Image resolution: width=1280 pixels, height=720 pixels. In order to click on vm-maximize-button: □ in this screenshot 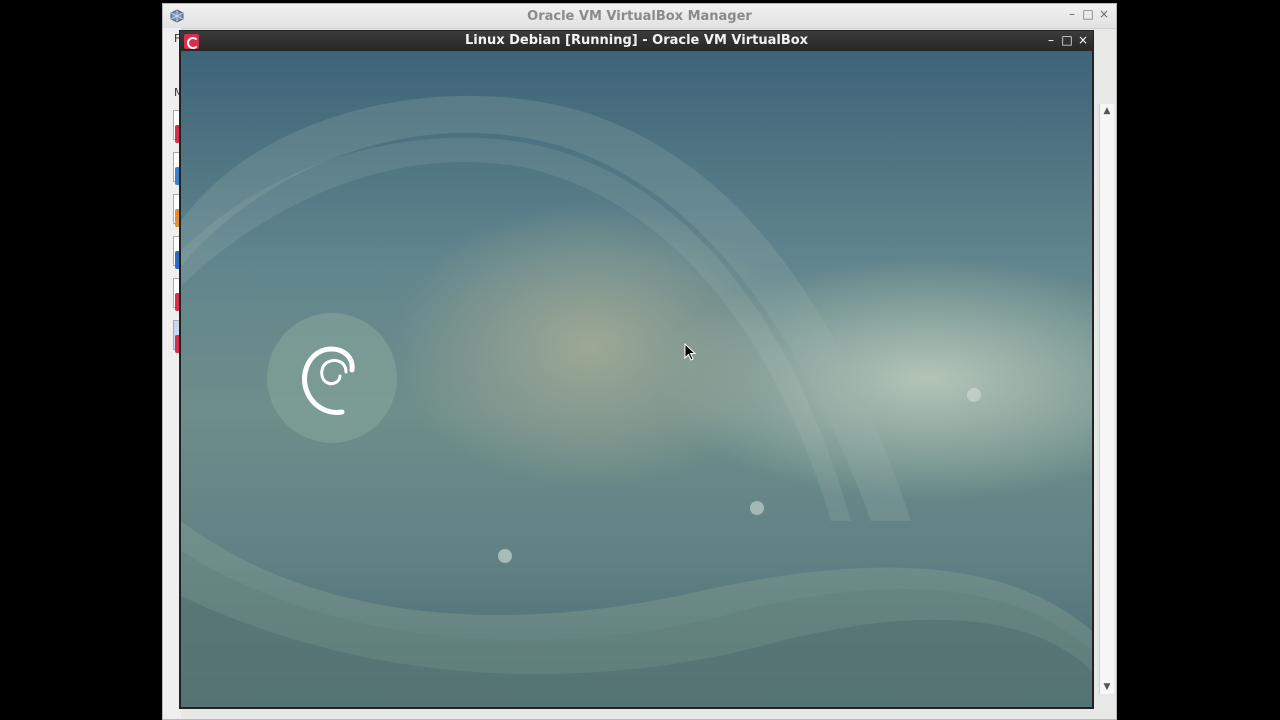, I will do `click(1067, 40)`.